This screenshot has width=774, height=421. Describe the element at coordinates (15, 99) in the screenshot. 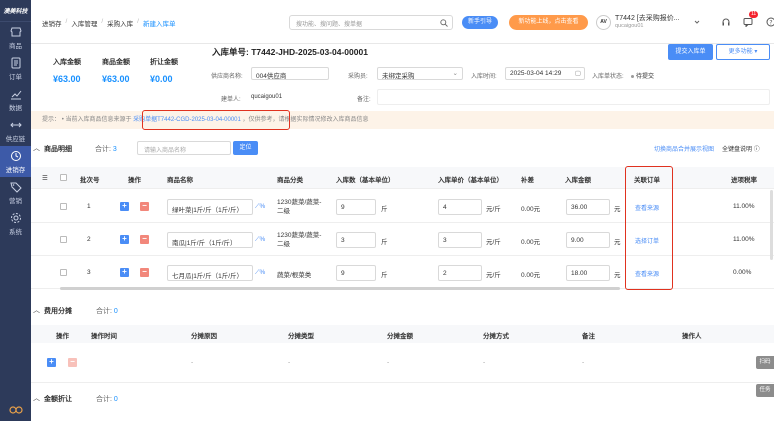

I see `sidebar-item-data: 数据` at that location.